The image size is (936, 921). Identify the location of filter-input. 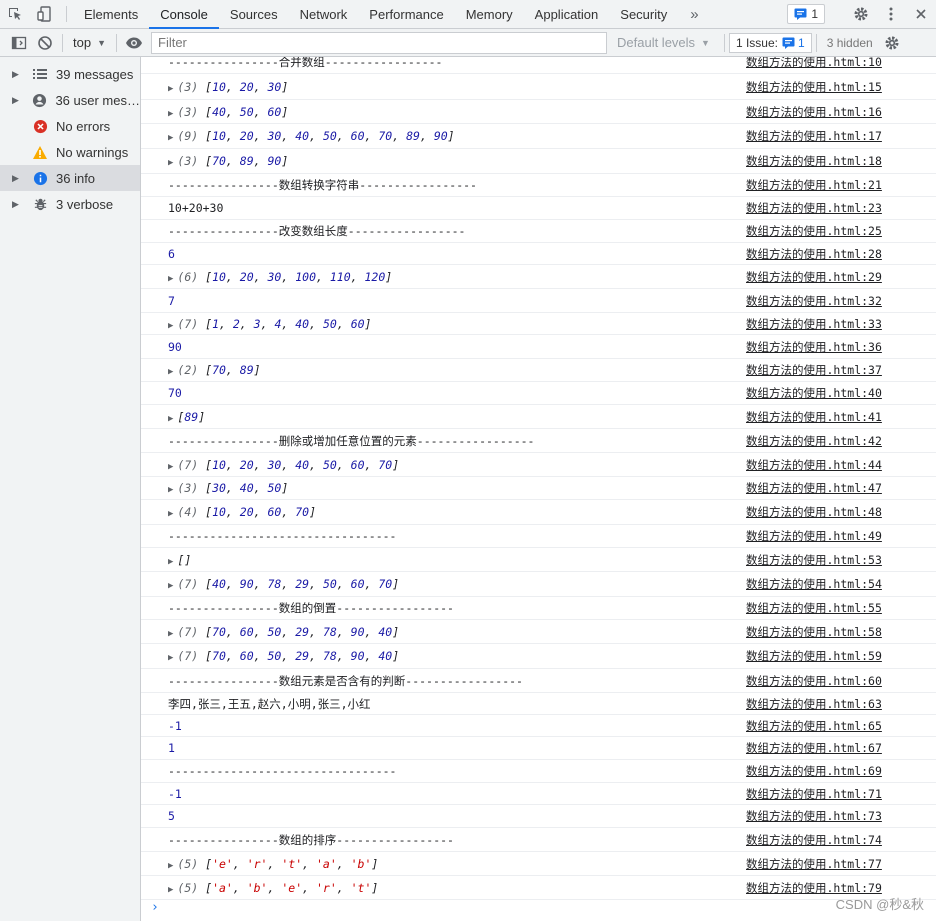
(379, 42).